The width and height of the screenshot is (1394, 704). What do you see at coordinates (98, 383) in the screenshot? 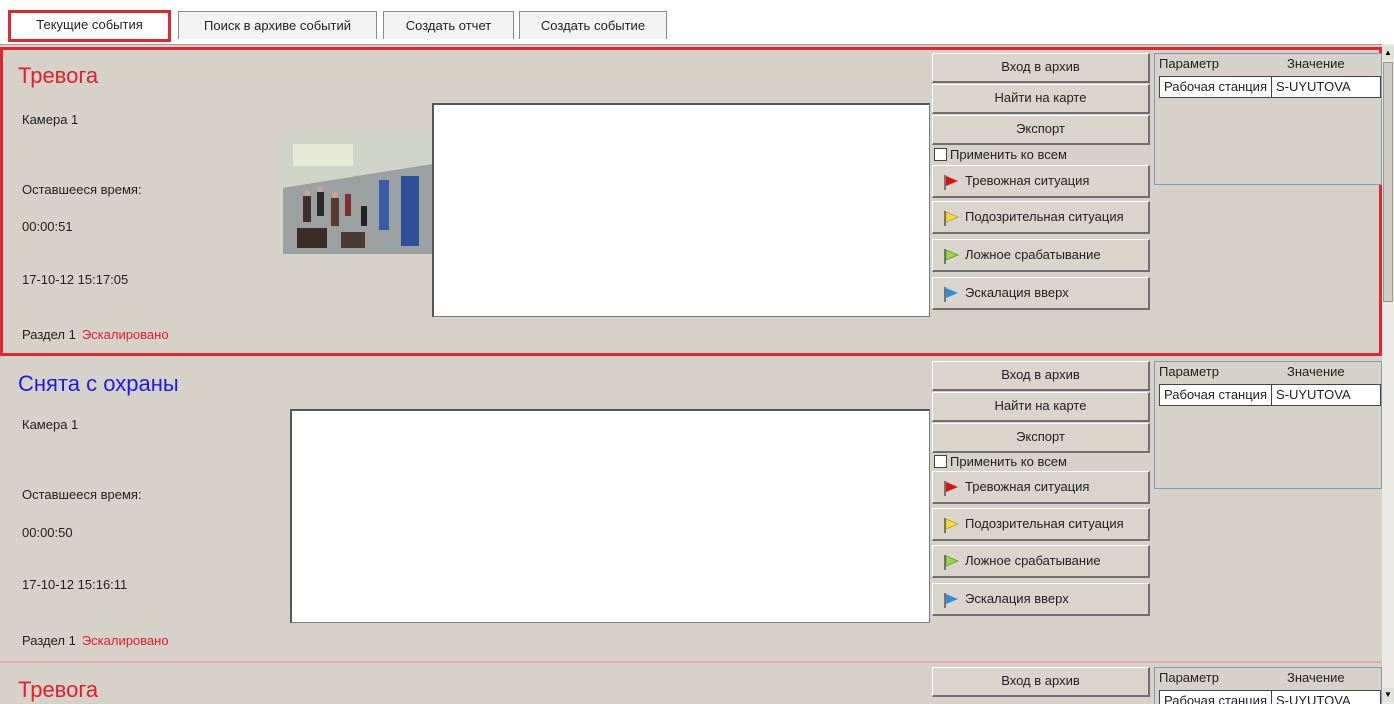
I see `event-title: Снята с охраны` at bounding box center [98, 383].